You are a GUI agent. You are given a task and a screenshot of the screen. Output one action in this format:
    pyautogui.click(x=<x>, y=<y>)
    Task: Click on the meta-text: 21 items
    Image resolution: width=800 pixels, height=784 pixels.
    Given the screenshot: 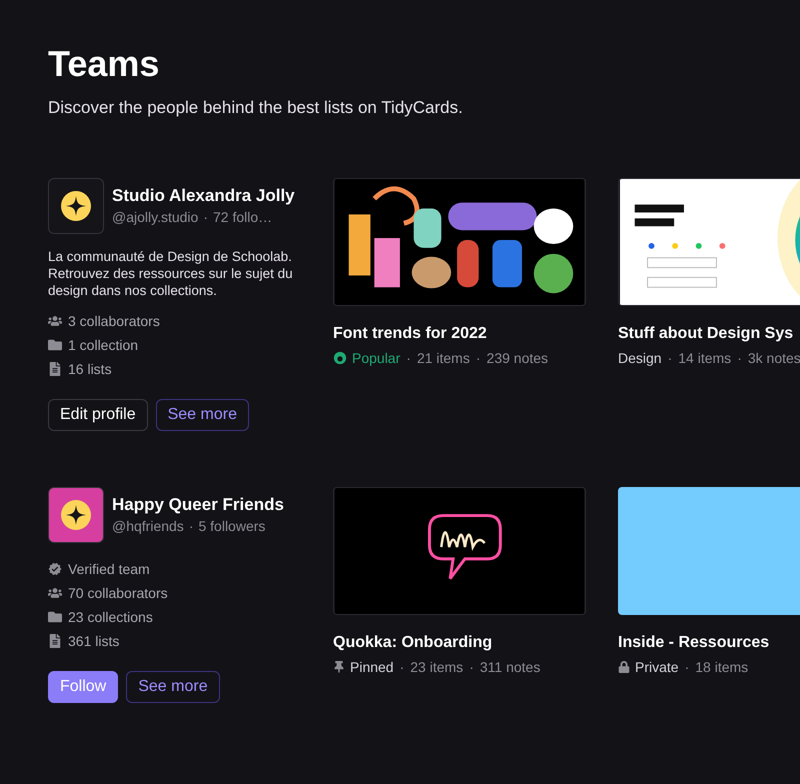 What is the action you would take?
    pyautogui.click(x=443, y=358)
    